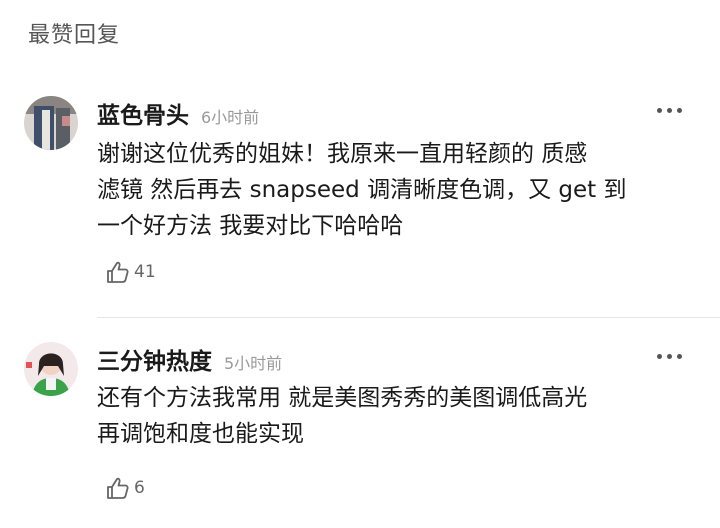  Describe the element at coordinates (397, 416) in the screenshot. I see `comment-text: 还有个方法我常用 就是美图秀秀的美图调低高光 再调饱和度也能实现` at that location.